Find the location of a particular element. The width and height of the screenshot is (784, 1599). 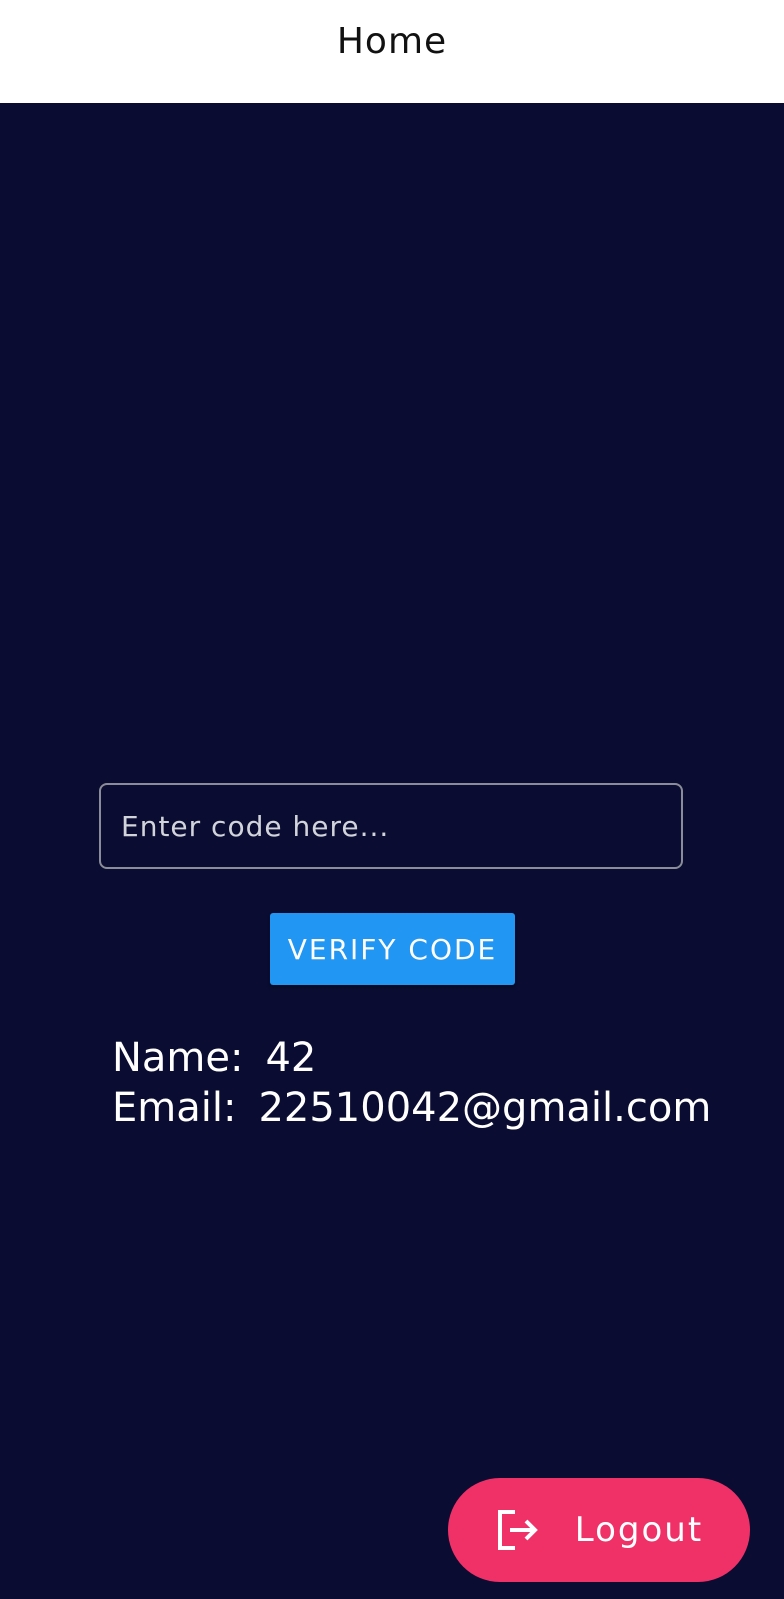

profile-info: Name: 42 Email: 22510042@gmail.com is located at coordinates (411, 1083).